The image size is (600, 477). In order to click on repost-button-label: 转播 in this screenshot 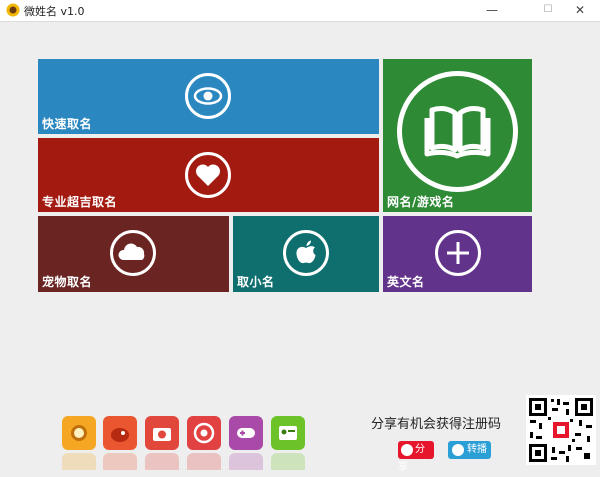, I will do `click(477, 449)`.